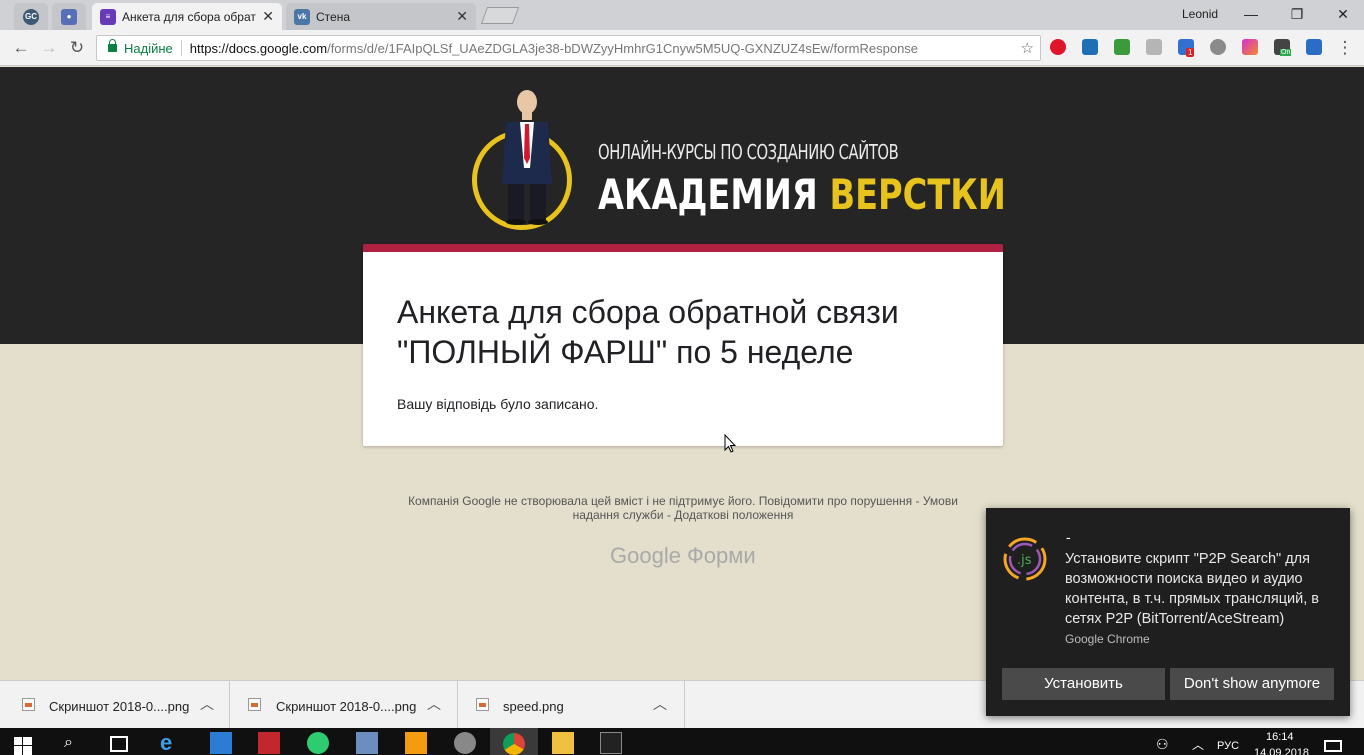 This screenshot has height=755, width=1364. What do you see at coordinates (708, 194) in the screenshot?
I see `logo-title-part1: АКАДЕМИЯ` at bounding box center [708, 194].